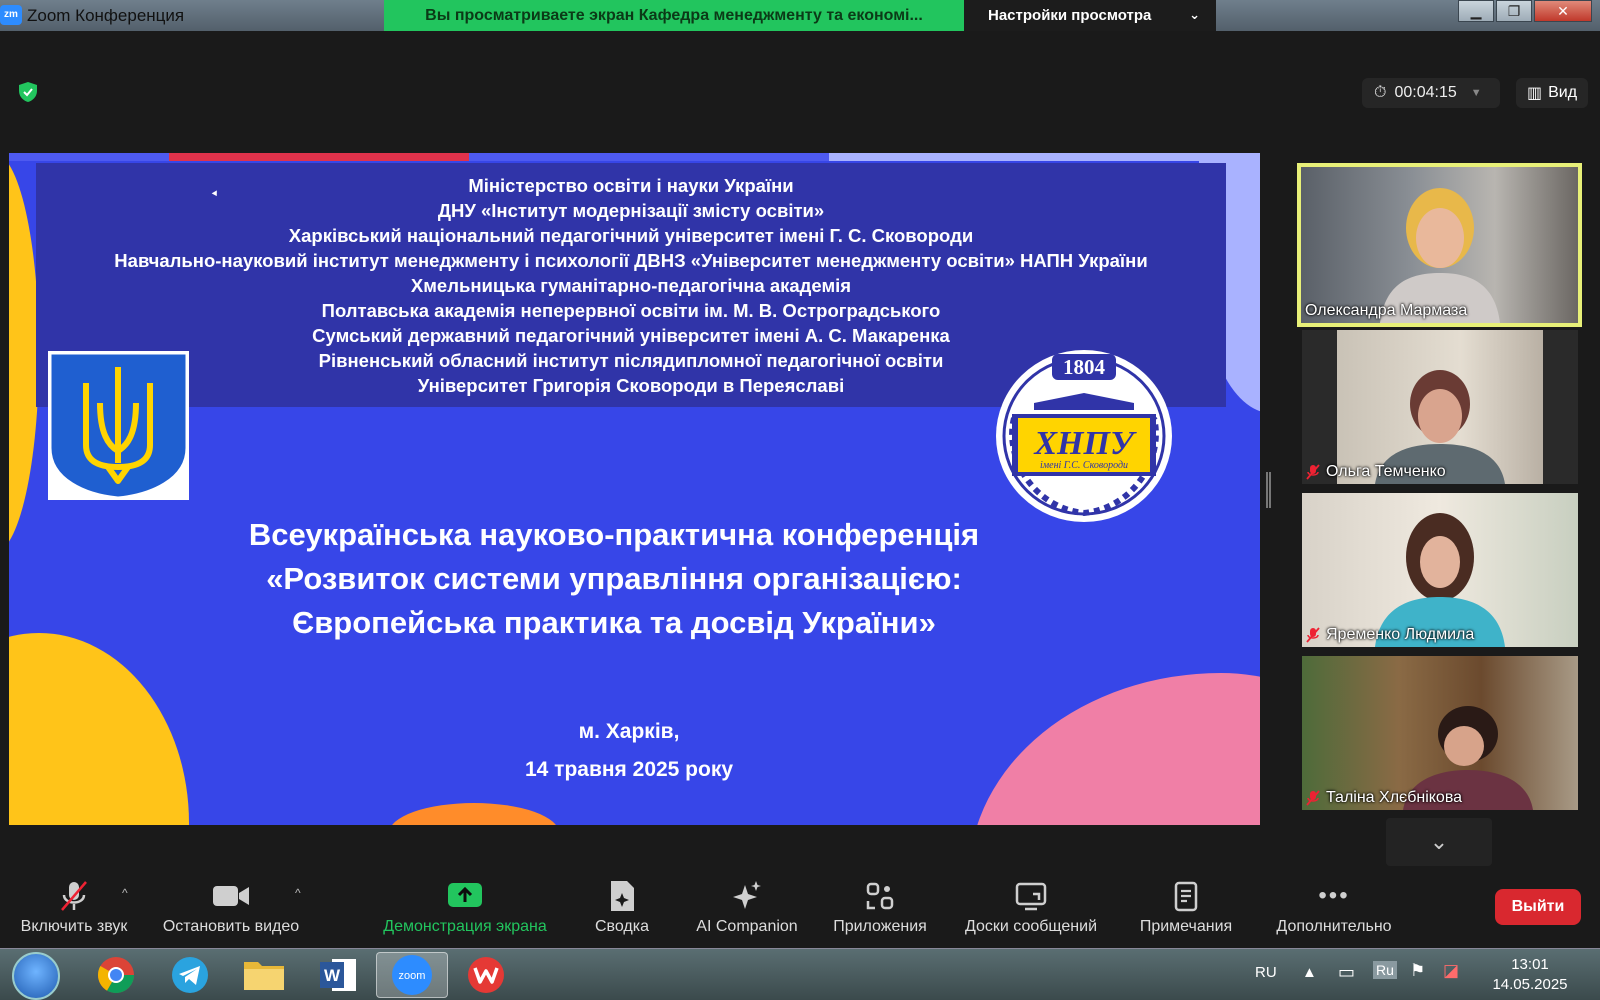  What do you see at coordinates (1386, 310) in the screenshot?
I see `participant-name: Олександра Мармаза` at bounding box center [1386, 310].